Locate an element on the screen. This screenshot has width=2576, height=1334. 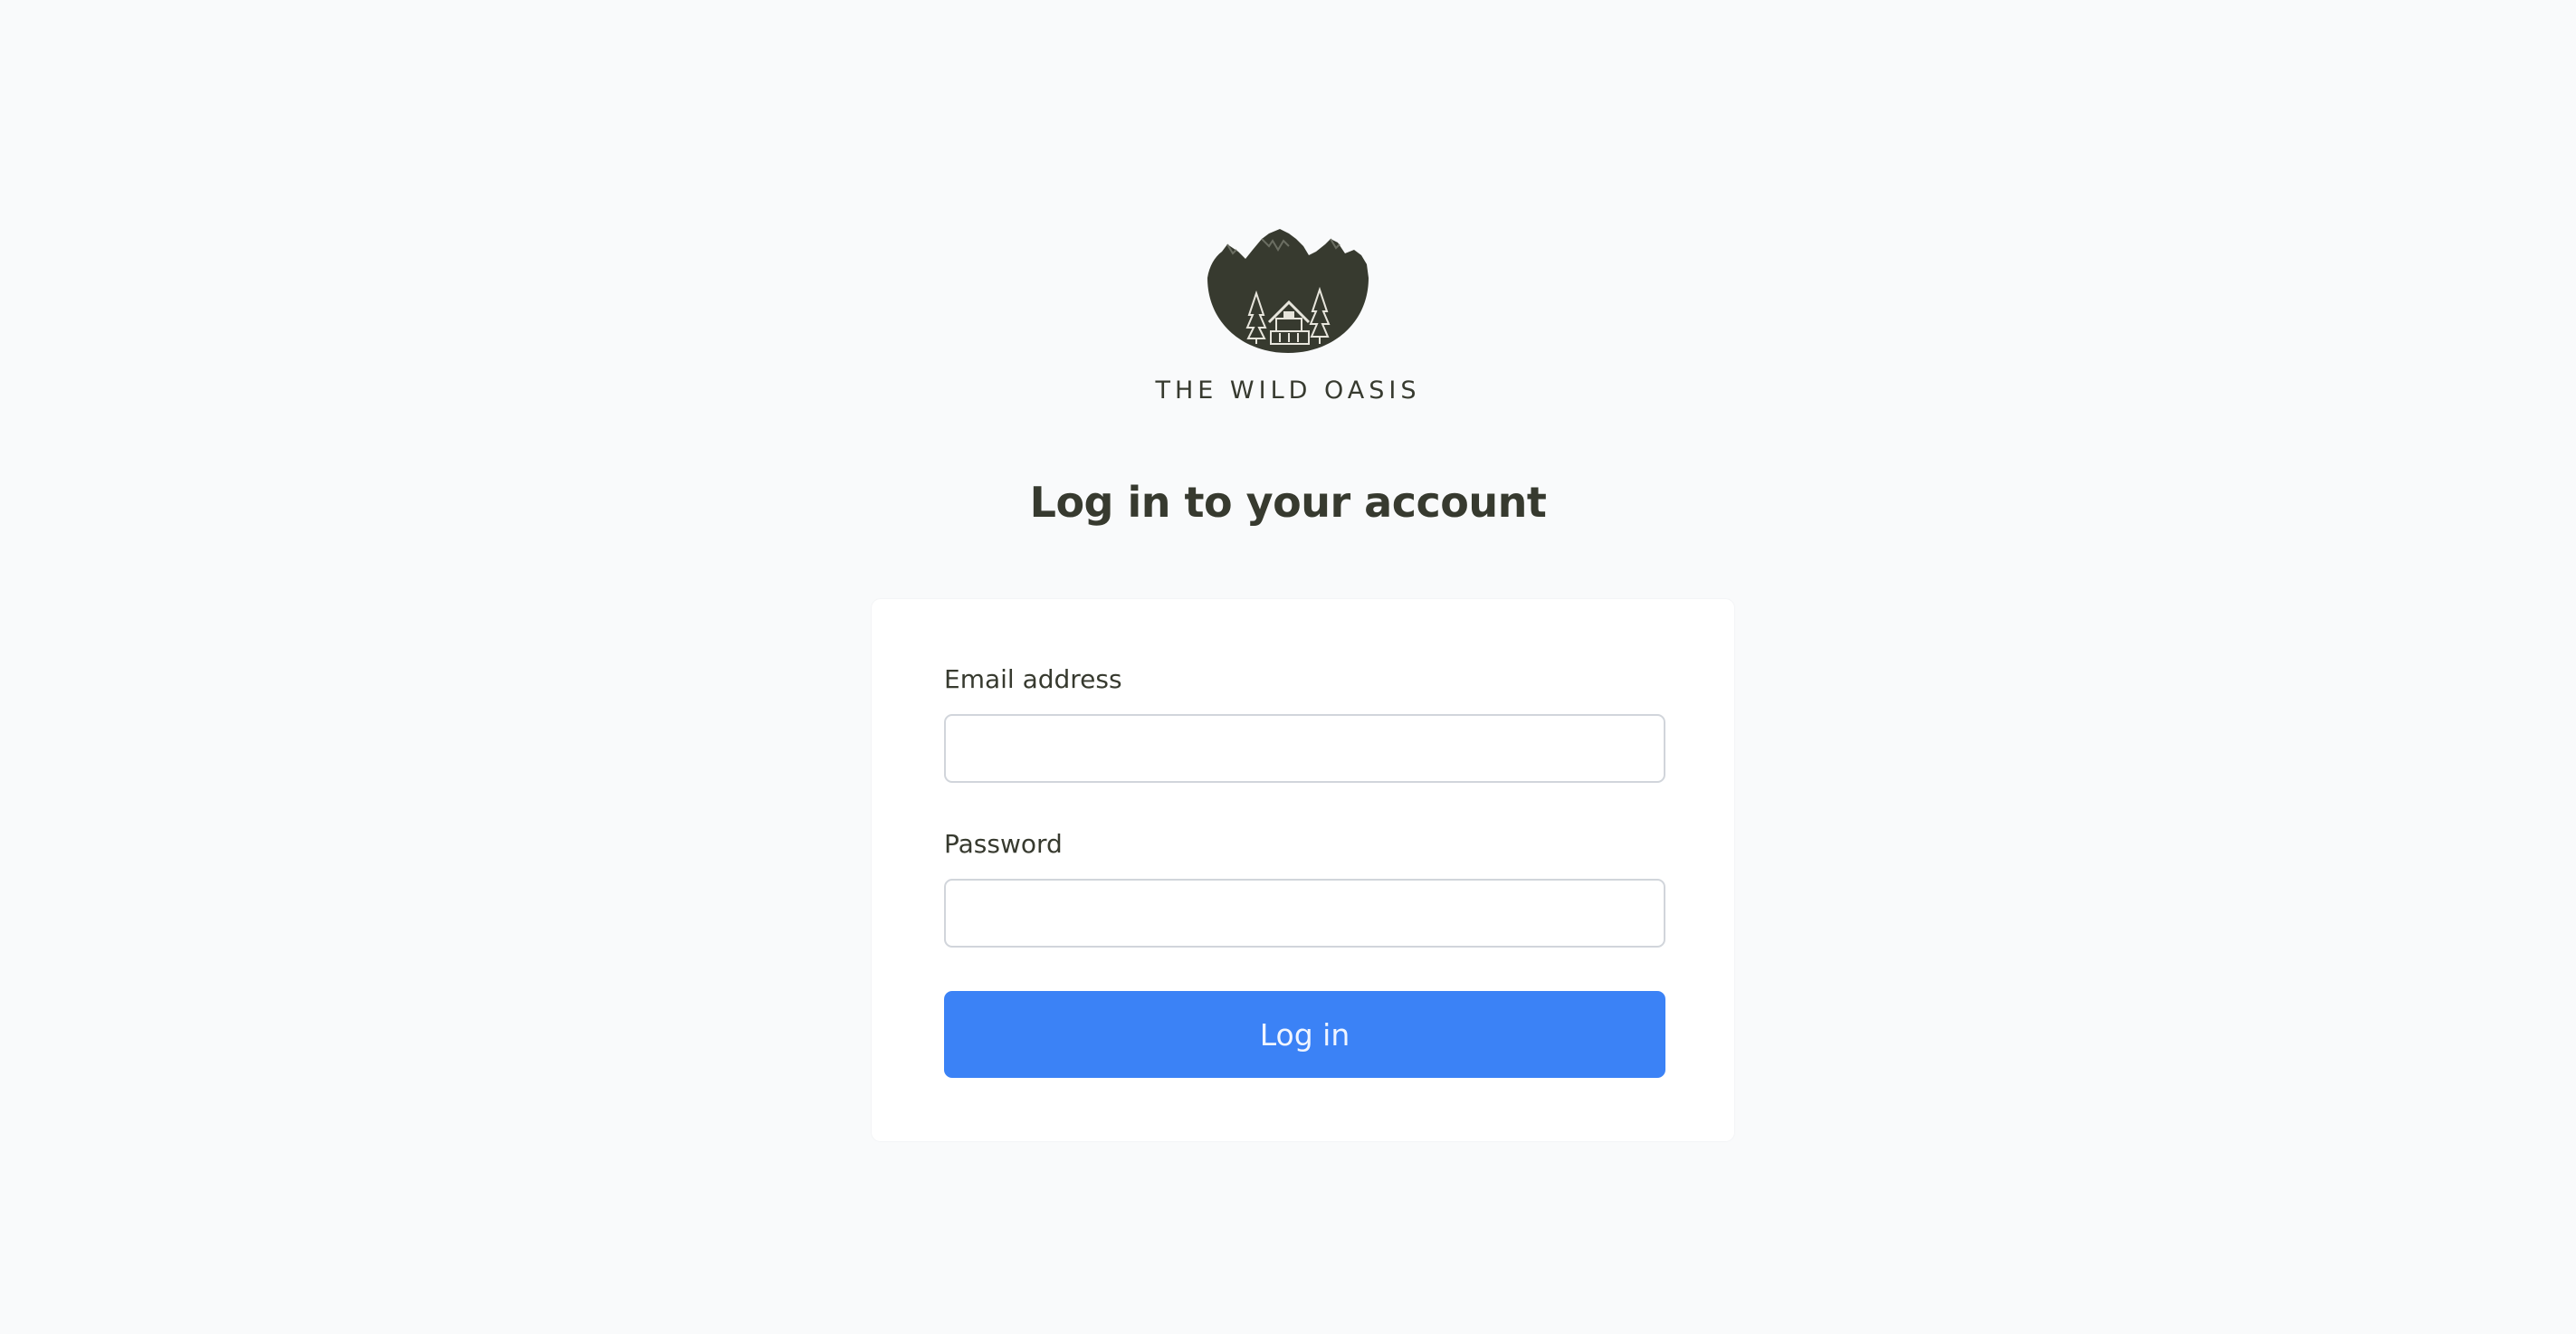
mountain-cabin-logo-icon is located at coordinates (1288, 291).